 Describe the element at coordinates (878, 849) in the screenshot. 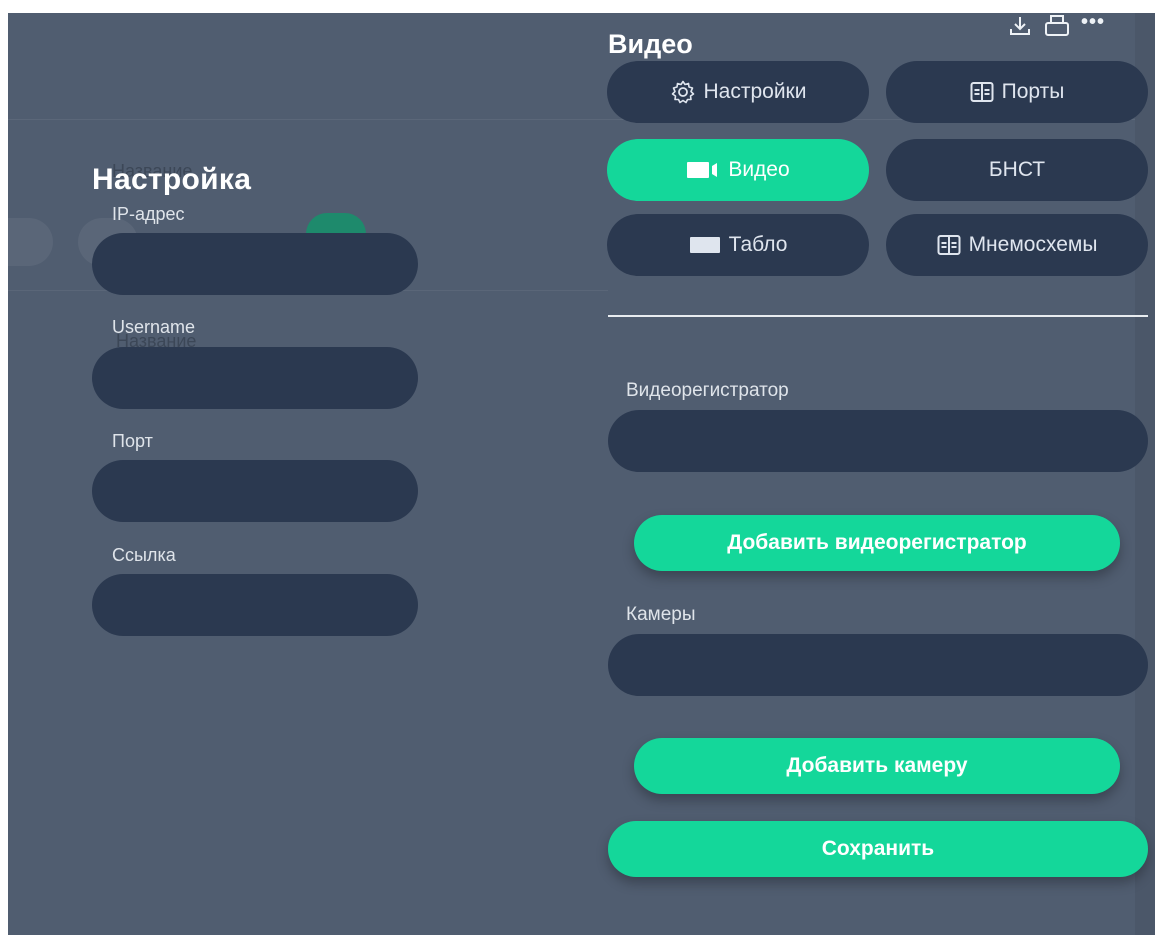

I see `save-button: Сохранить` at that location.